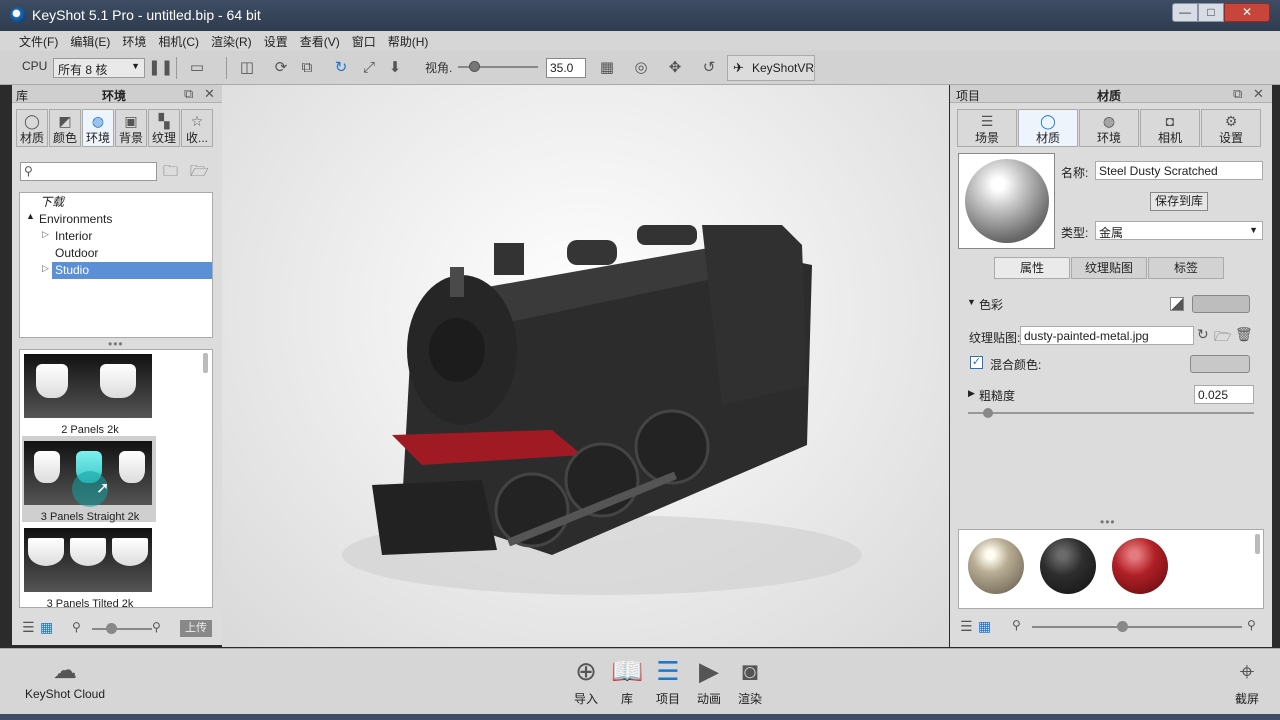 This screenshot has height=720, width=1280. What do you see at coordinates (1170, 128) in the screenshot?
I see `tab-camera: ◘ 相机` at bounding box center [1170, 128].